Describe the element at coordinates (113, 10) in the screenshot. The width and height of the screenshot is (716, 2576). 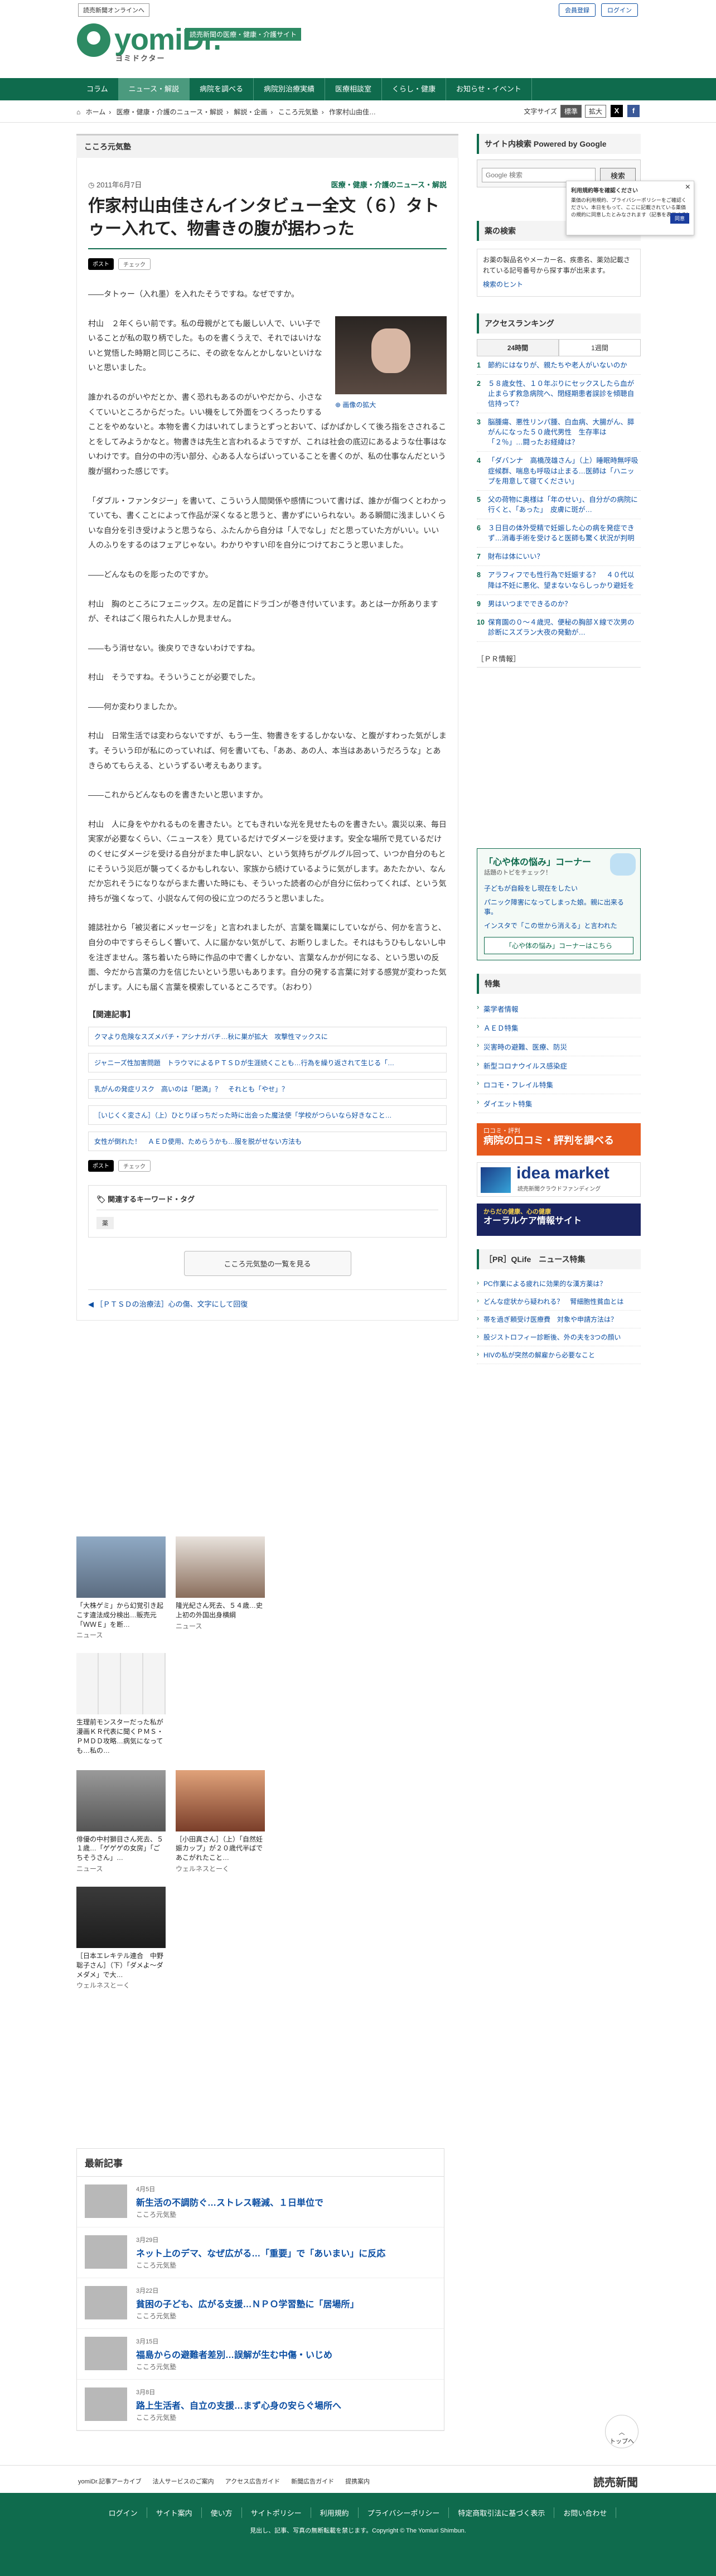
I see `yomiuri-online-link: 読売新聞オンラインへ` at that location.